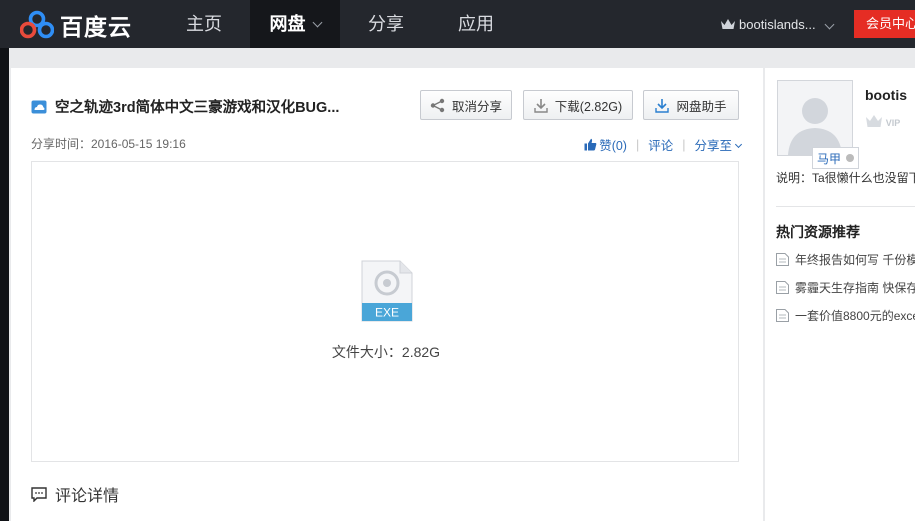 The image size is (915, 521). Describe the element at coordinates (845, 206) in the screenshot. I see `divider` at that location.